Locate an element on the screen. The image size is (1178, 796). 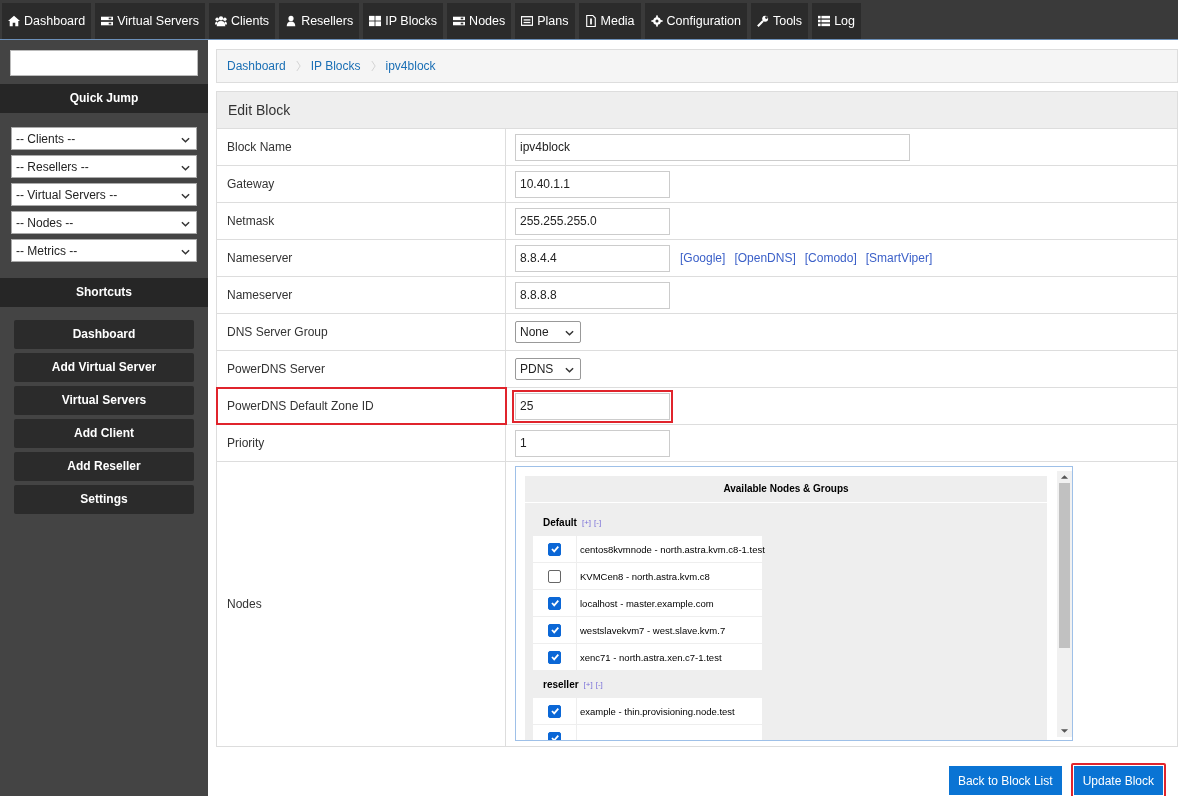
field-label: PowerDNS Default Zone ID is located at coordinates (300, 406).